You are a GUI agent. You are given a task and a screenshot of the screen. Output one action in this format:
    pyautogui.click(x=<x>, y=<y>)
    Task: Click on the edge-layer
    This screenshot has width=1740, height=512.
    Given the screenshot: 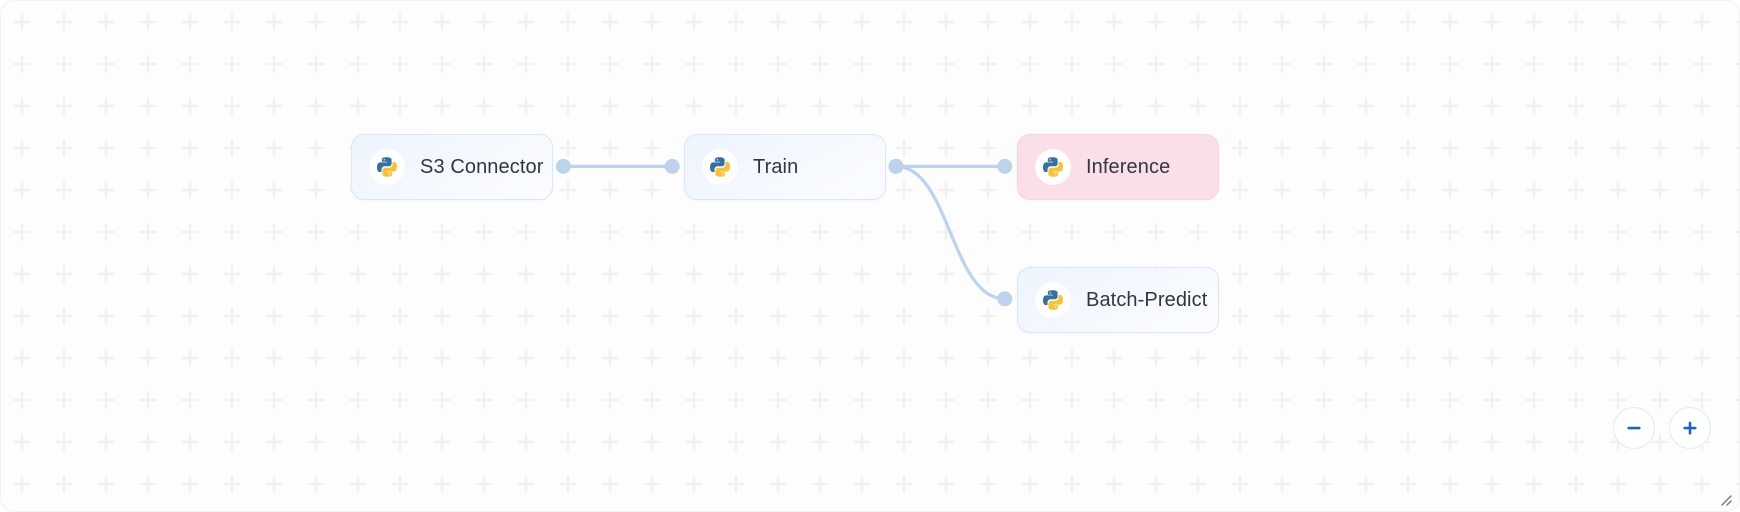 What is the action you would take?
    pyautogui.click(x=784, y=232)
    